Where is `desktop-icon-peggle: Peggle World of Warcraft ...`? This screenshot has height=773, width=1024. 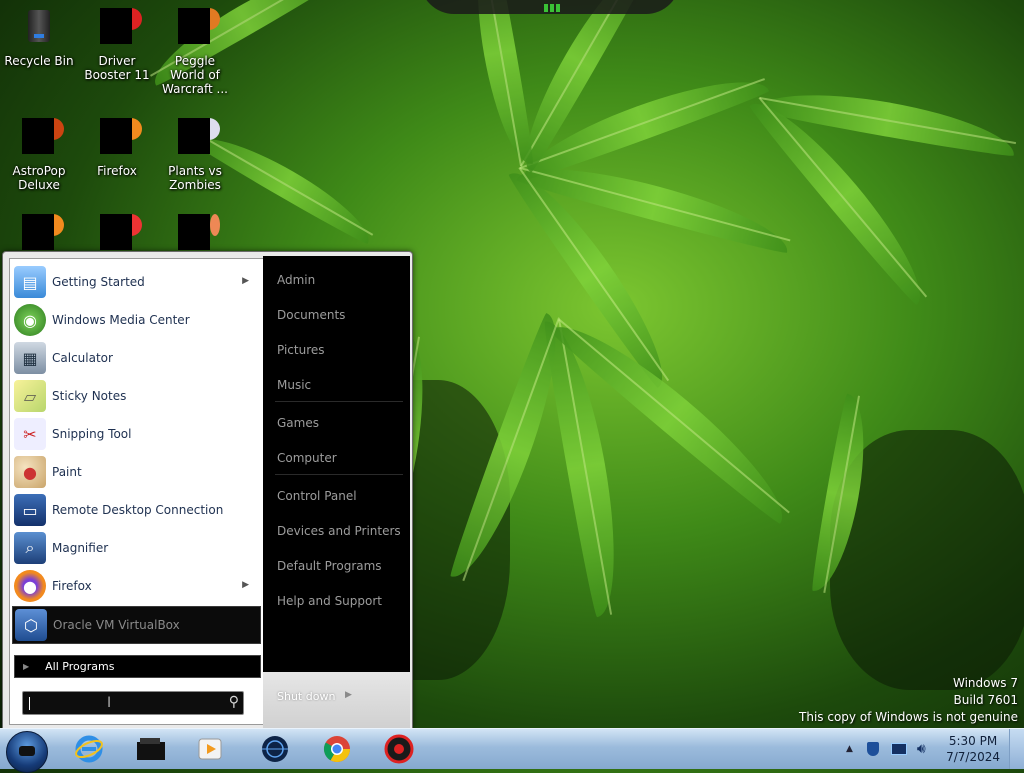
desktop-icon-peggle: Peggle World of Warcraft ... is located at coordinates (195, 52).